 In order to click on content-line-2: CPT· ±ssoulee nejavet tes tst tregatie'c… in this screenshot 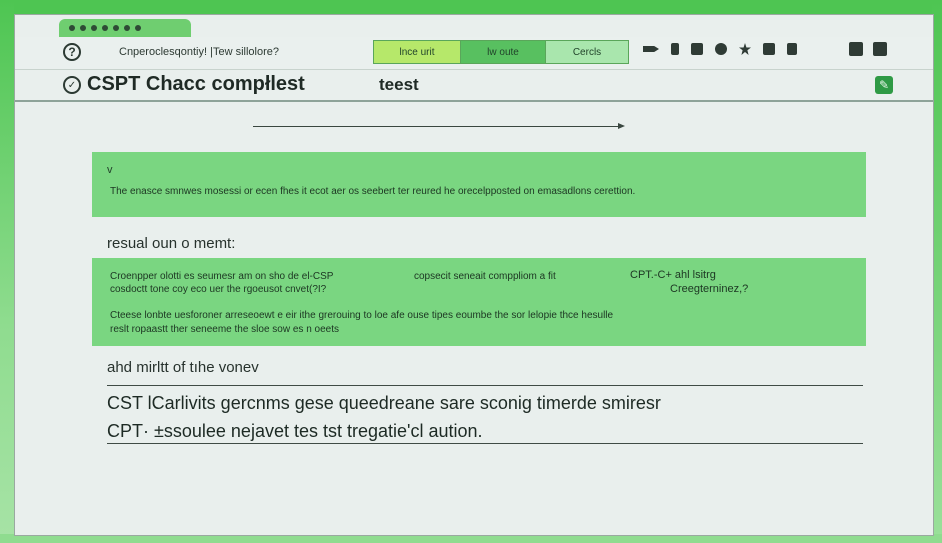, I will do `click(295, 431)`.